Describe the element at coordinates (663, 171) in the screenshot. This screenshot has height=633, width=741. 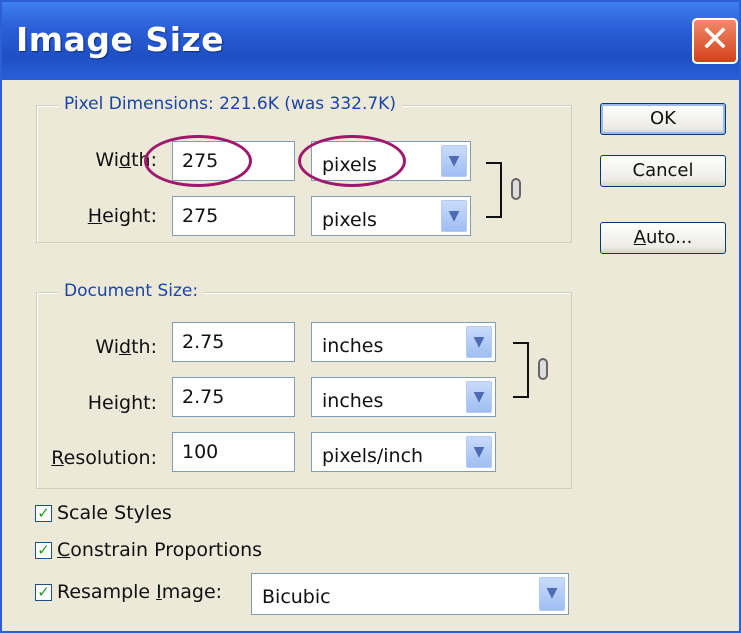
I see `cancel-button: Cancel` at that location.